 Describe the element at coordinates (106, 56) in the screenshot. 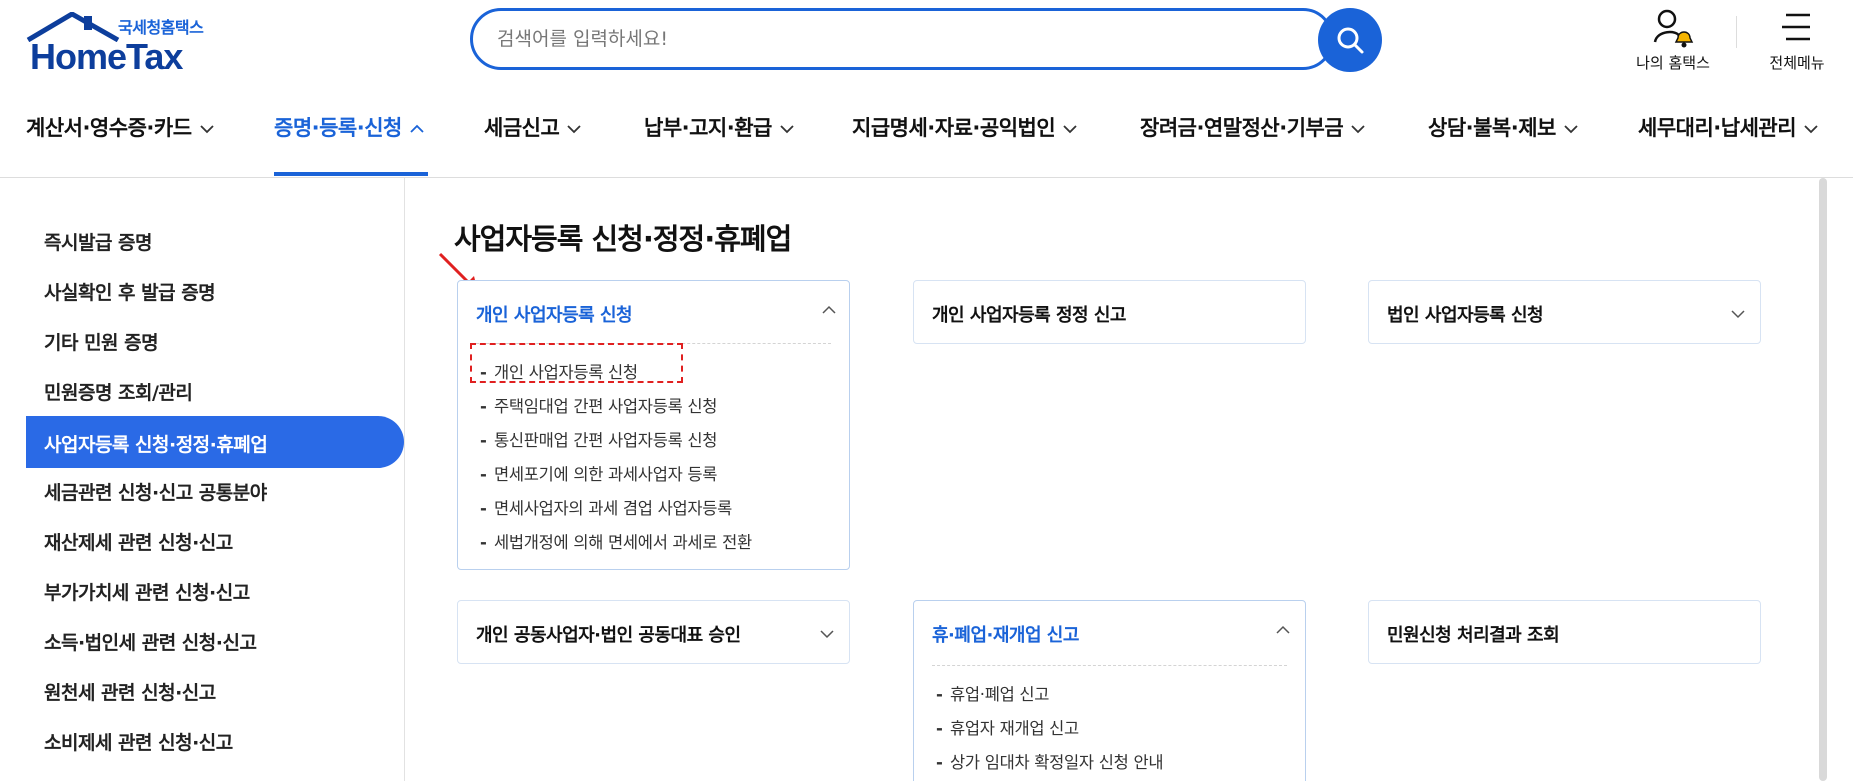

I see `logo-wordmark: HomeTax` at that location.